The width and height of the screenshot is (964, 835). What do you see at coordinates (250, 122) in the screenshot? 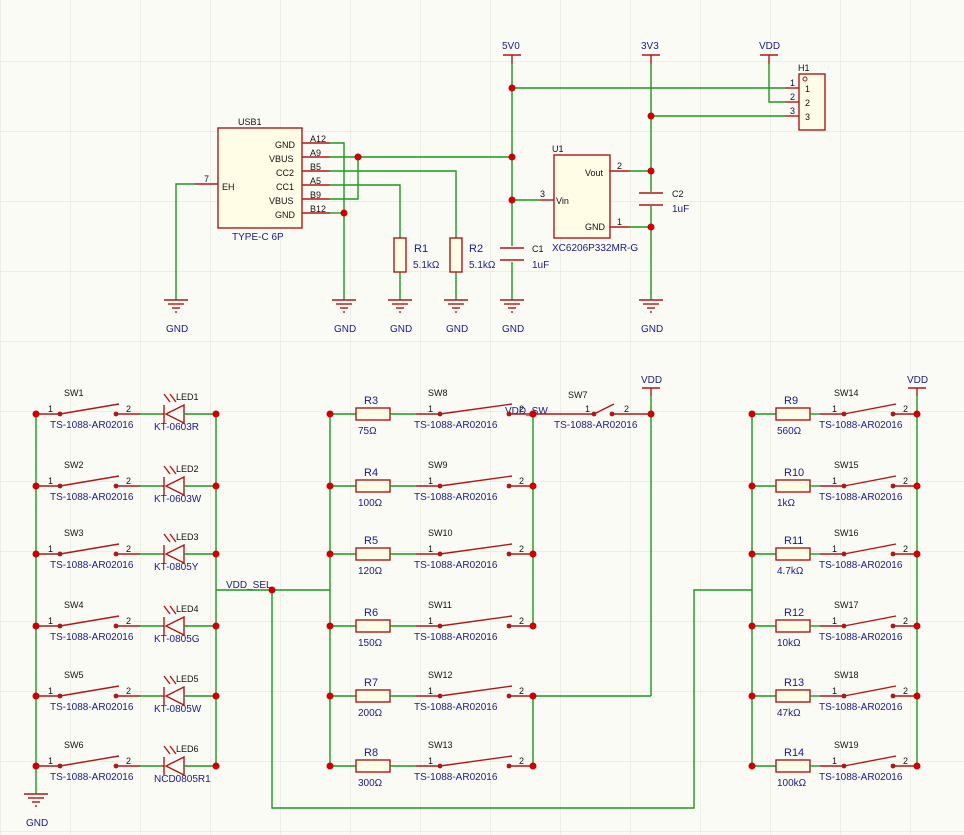
I see `usb-ref: USB1` at bounding box center [250, 122].